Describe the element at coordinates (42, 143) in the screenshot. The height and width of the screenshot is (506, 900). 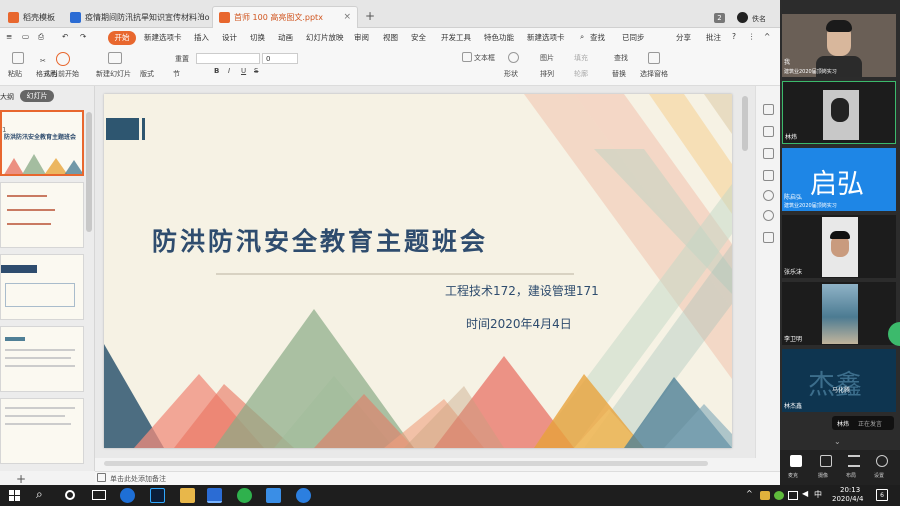
I see `slide-thumbnail-1: 防洪防汛安全教育主题班会` at that location.